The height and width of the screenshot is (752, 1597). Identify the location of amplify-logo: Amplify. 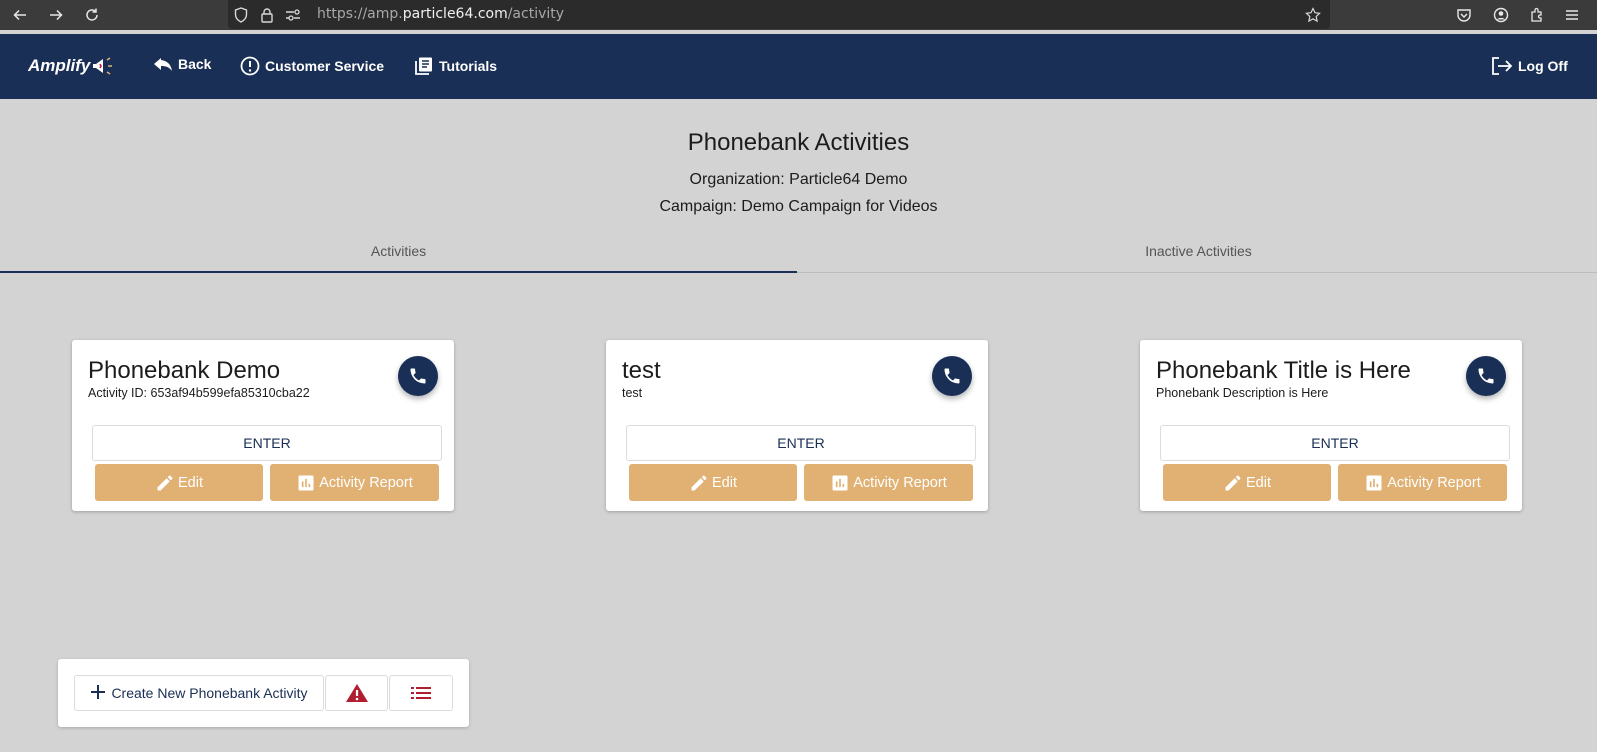
(71, 66).